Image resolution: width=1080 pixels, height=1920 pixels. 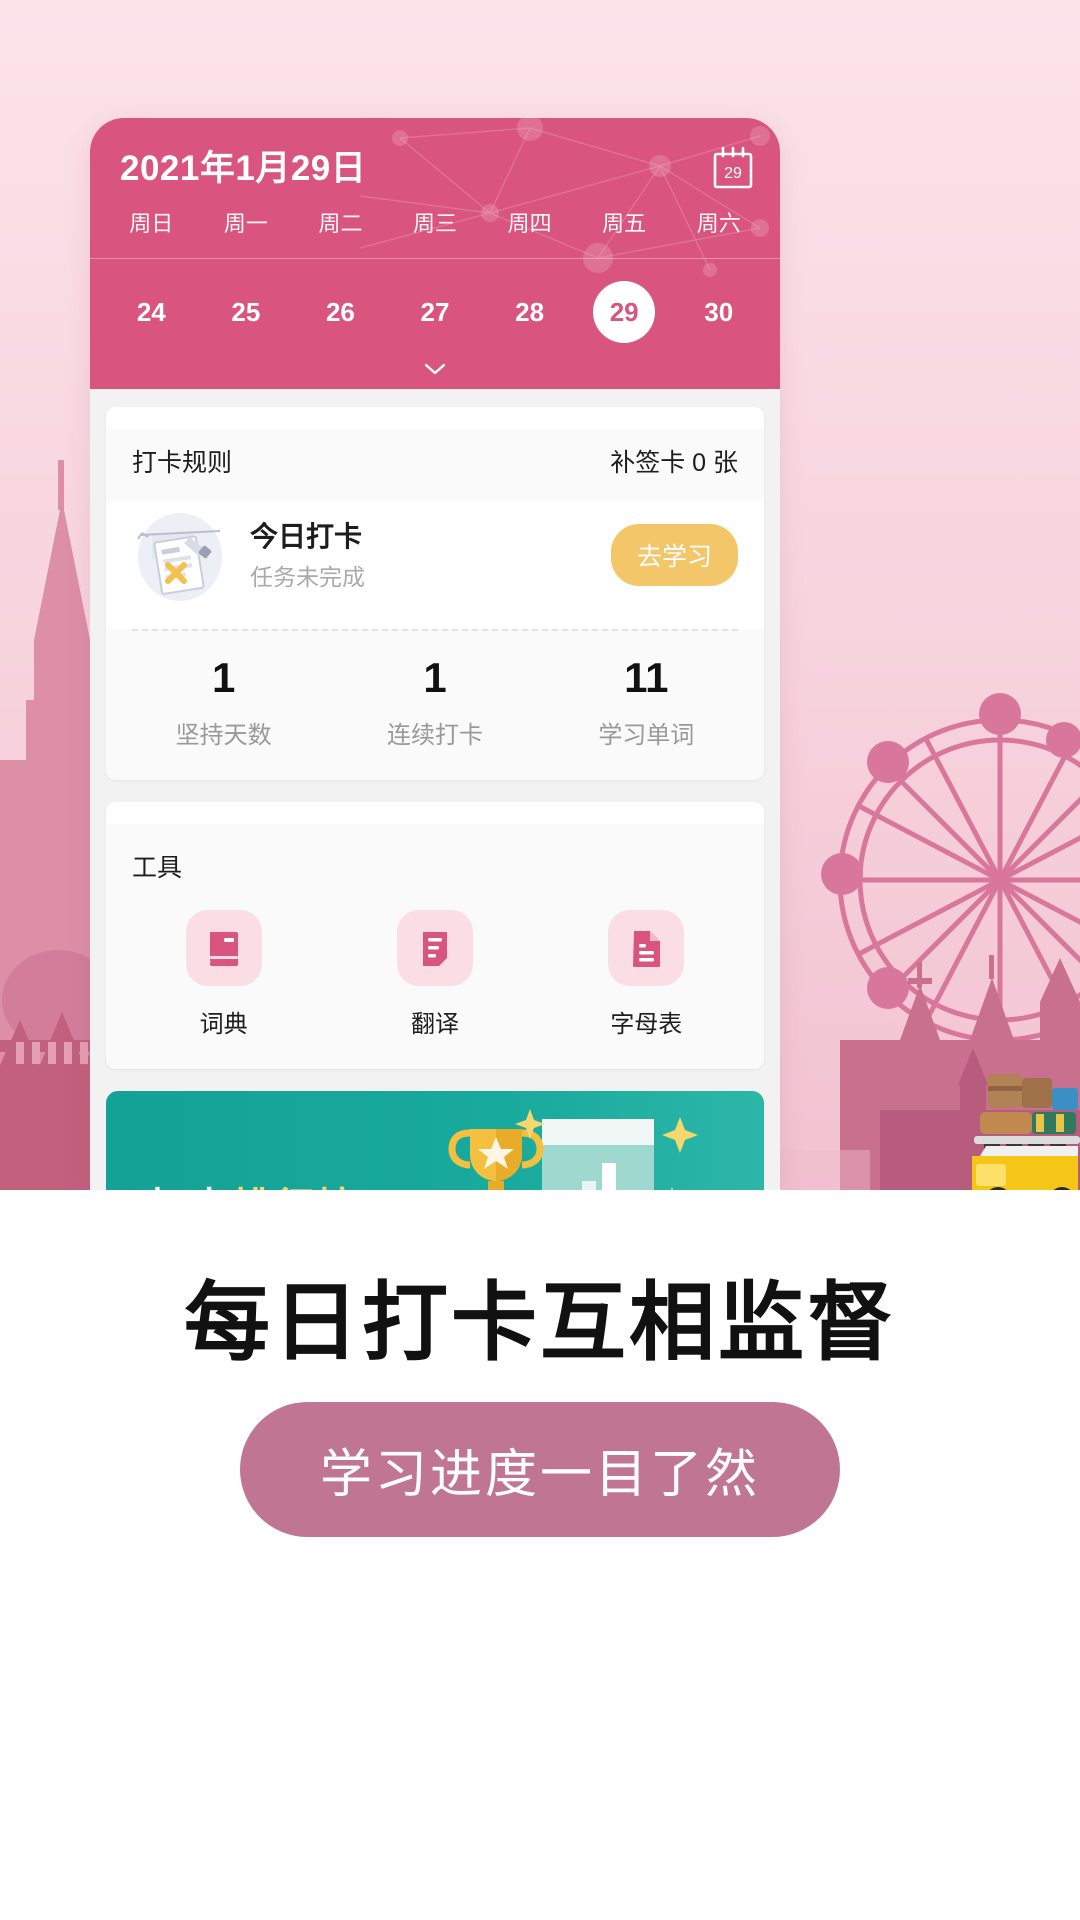 I want to click on date-cell: 27, so click(x=435, y=312).